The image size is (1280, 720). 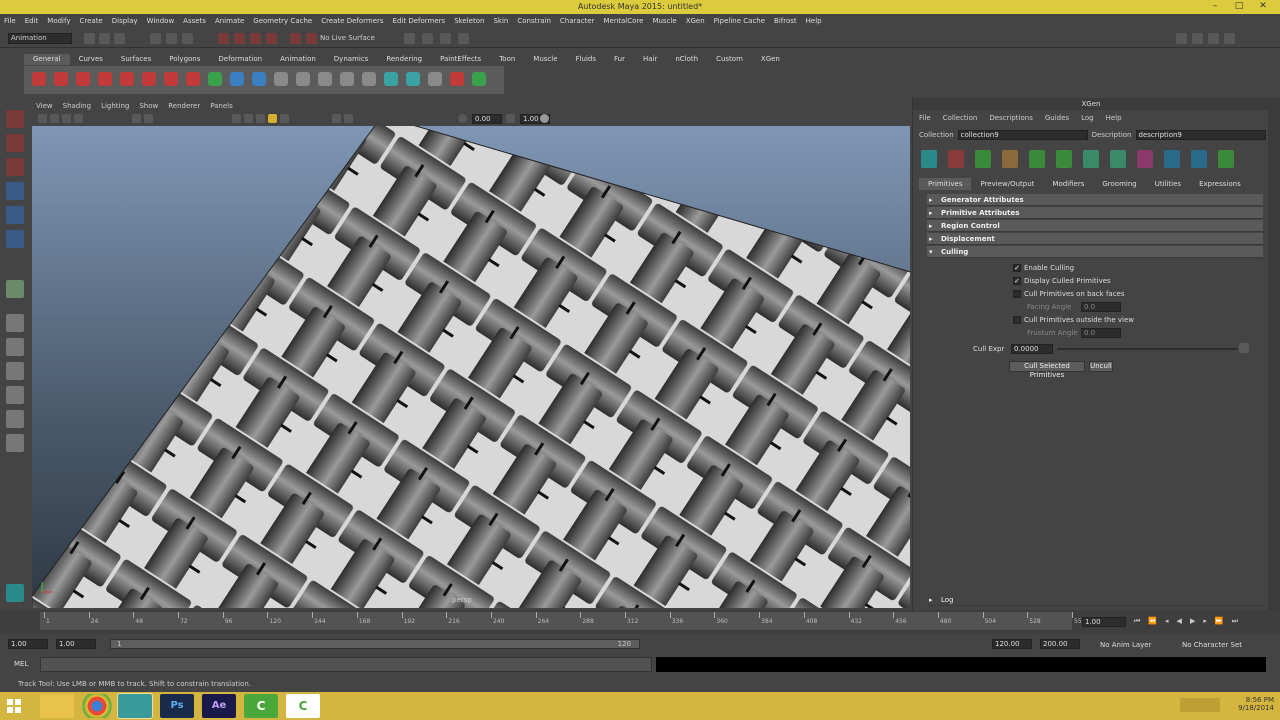 I want to click on four-view-layout-icon, so click(x=15, y=347).